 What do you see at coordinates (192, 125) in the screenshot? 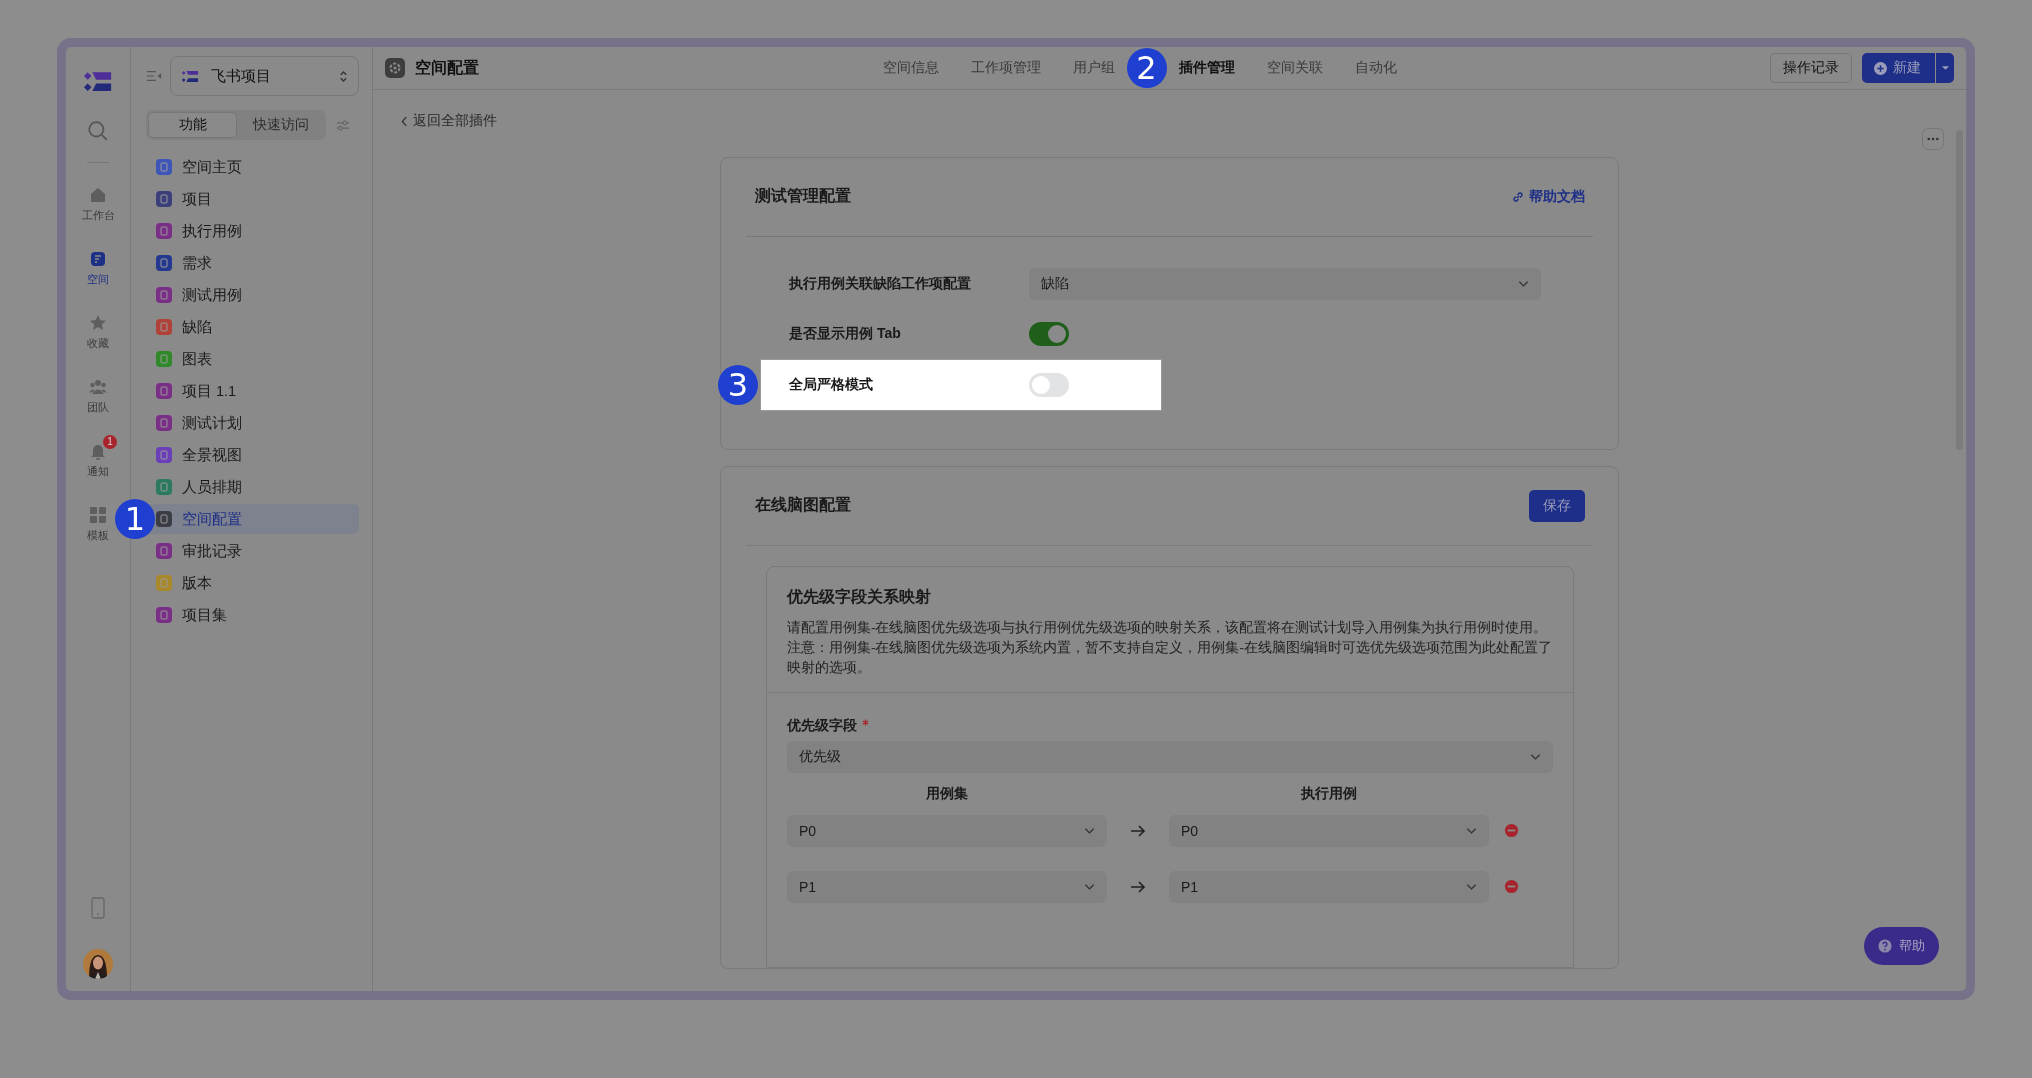
I see `sidebar-tab: 功能` at bounding box center [192, 125].